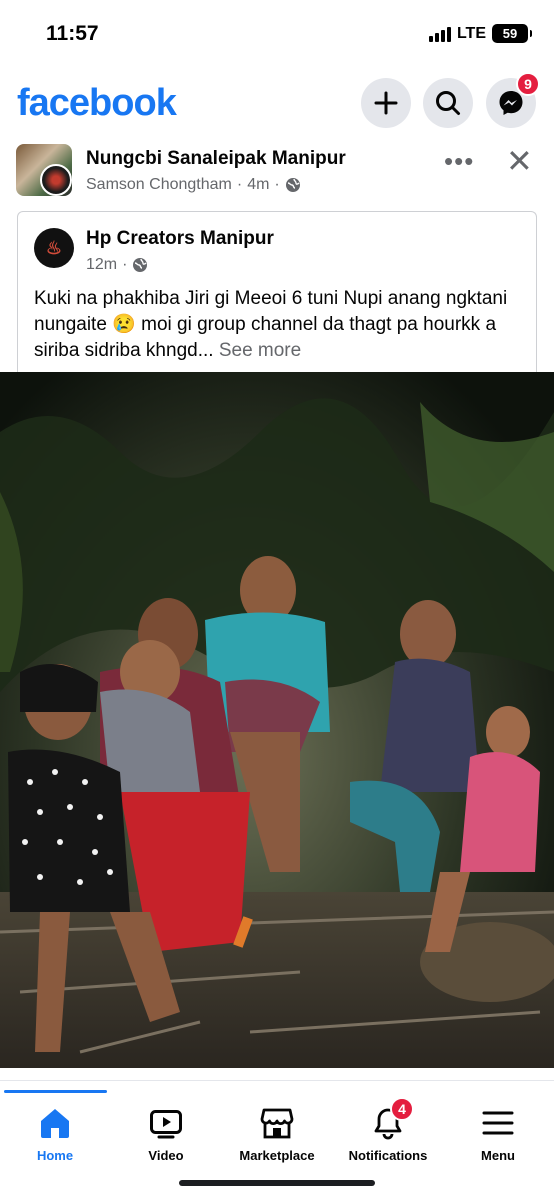 Image resolution: width=554 pixels, height=1200 pixels. What do you see at coordinates (258, 185) in the screenshot?
I see `post-time: 4m` at bounding box center [258, 185].